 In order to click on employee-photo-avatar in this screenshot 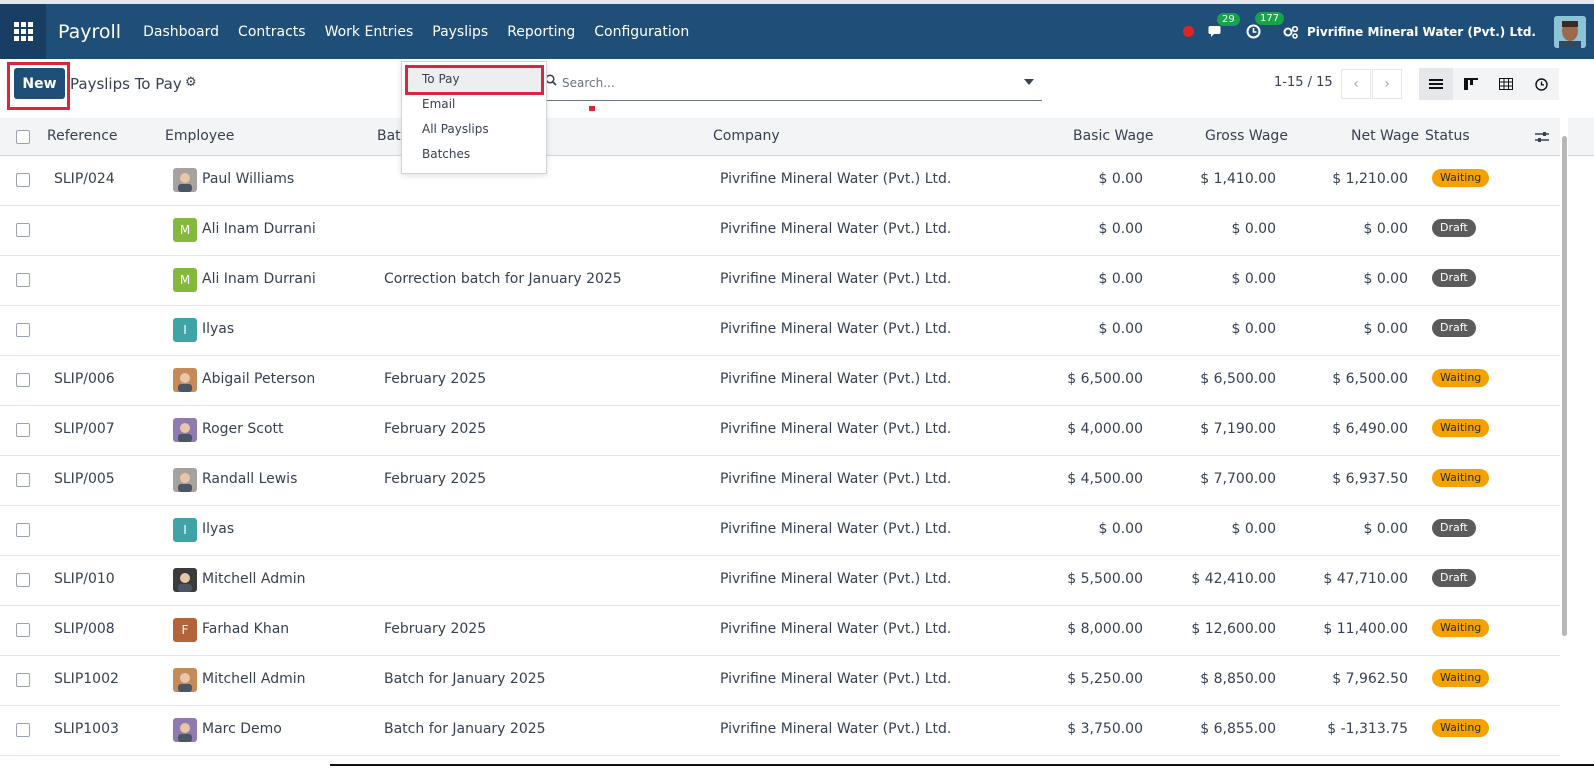, I will do `click(185, 680)`.